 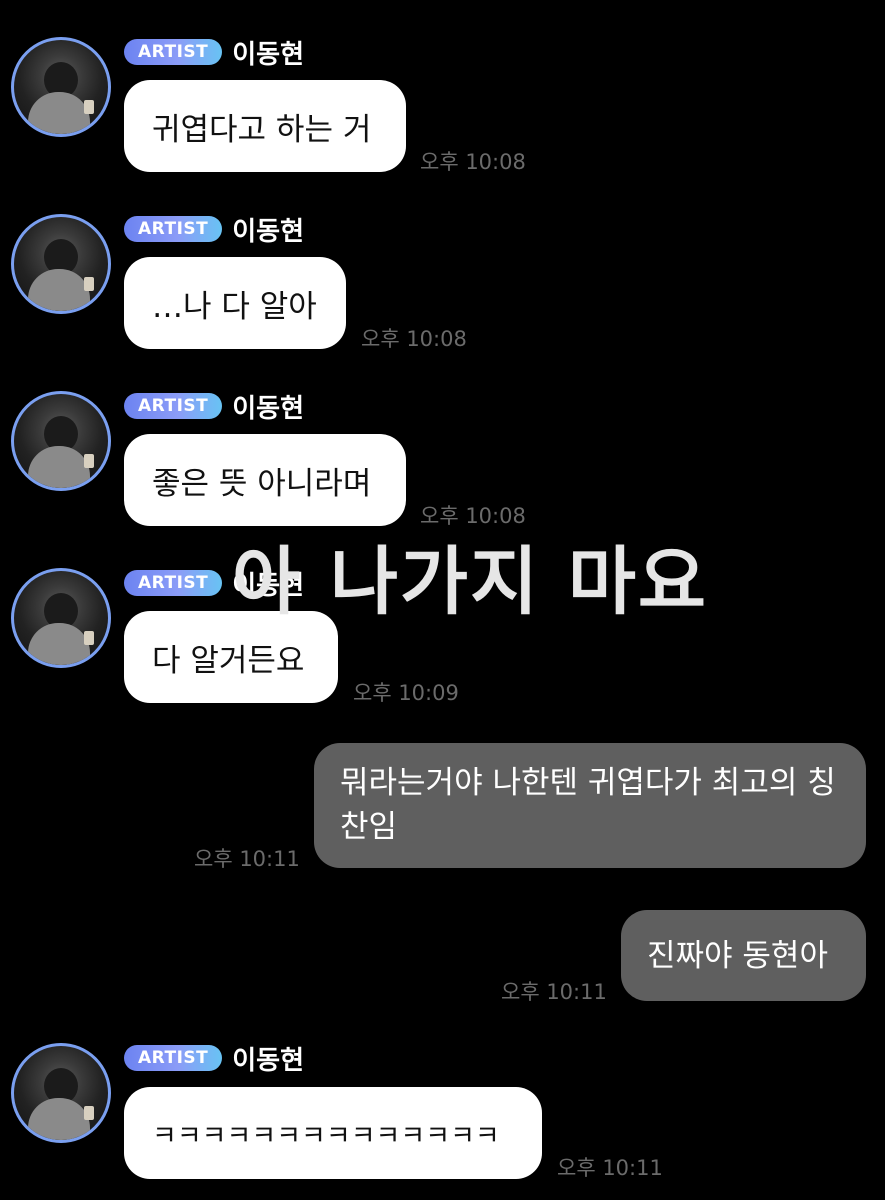 What do you see at coordinates (743, 955) in the screenshot?
I see `outgoing-message-bubble: 진짜야 동현아` at bounding box center [743, 955].